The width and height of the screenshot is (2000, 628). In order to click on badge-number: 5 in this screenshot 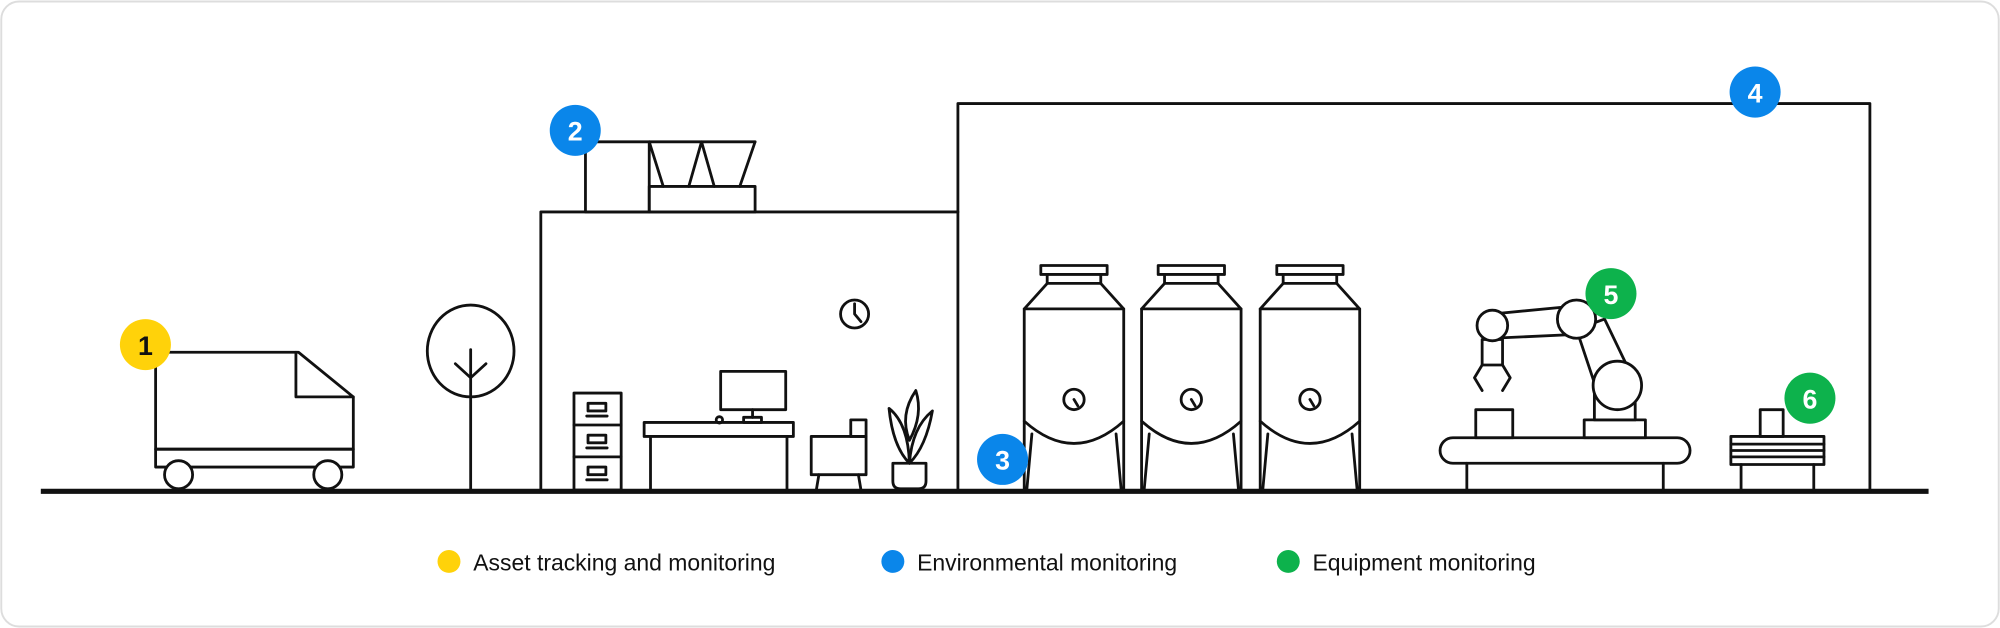, I will do `click(1611, 295)`.